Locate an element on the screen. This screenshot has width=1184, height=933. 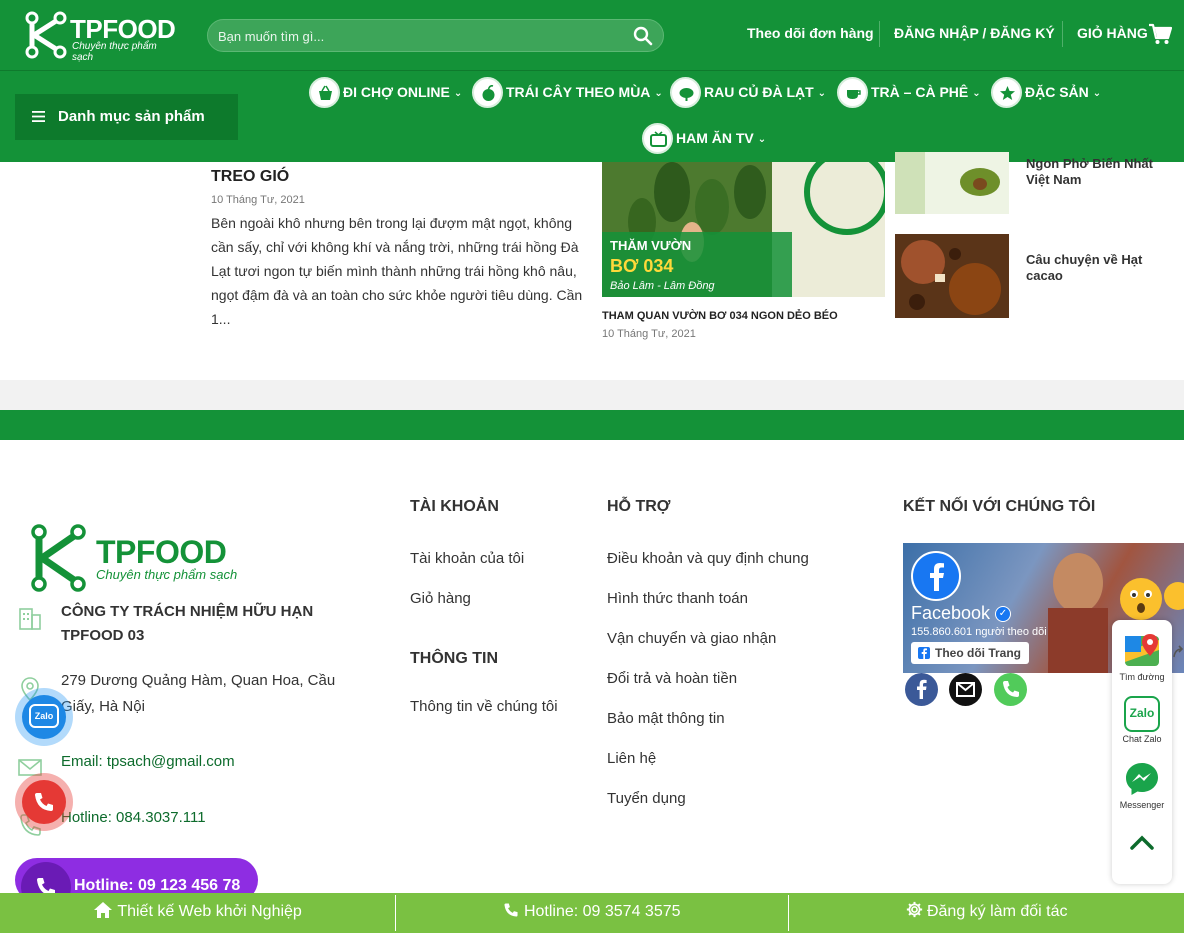
footer-link-about: Thông tin về chúng tôi is located at coordinates (484, 706).